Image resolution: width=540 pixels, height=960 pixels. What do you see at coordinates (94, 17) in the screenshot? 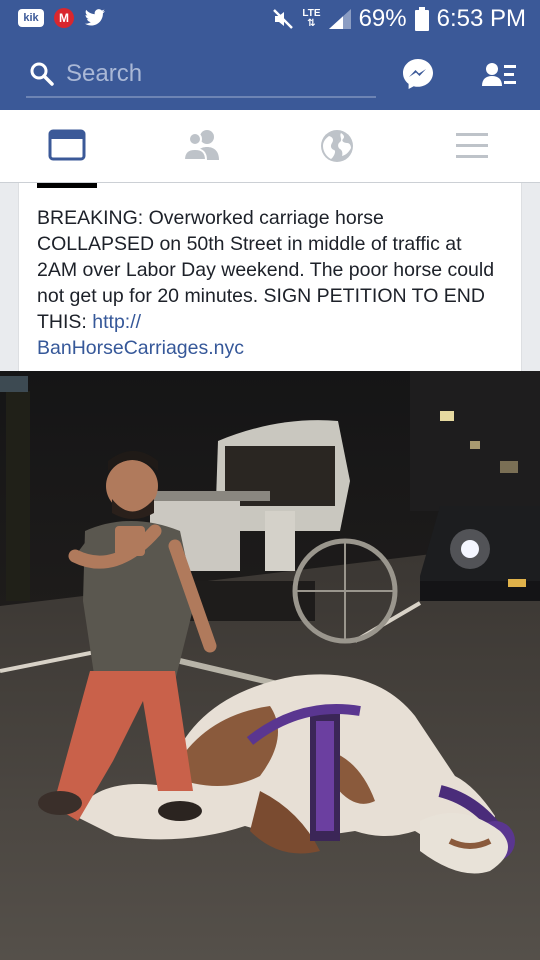
I see `twitter-icon` at bounding box center [94, 17].